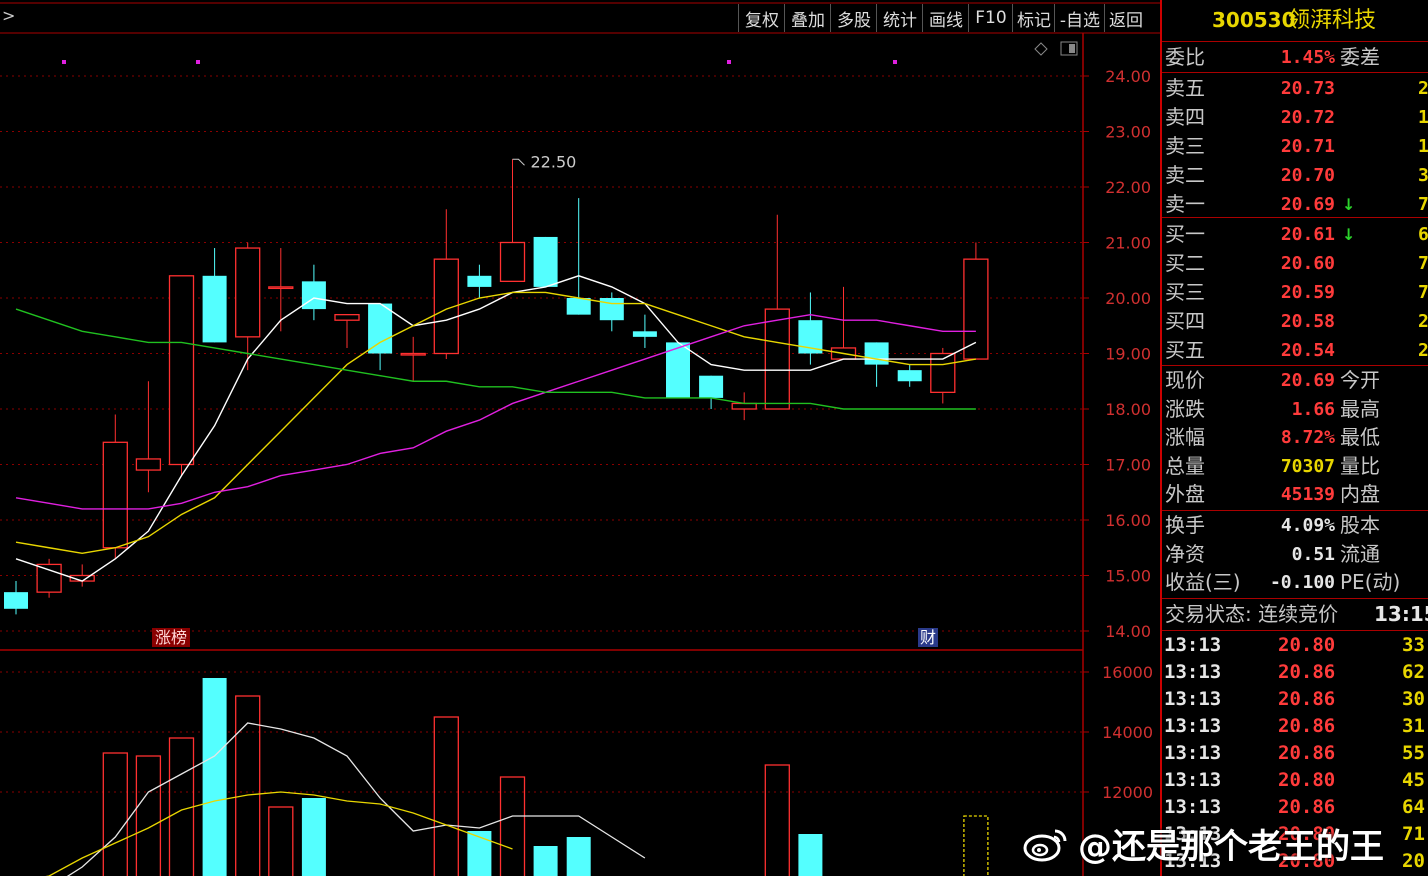  What do you see at coordinates (1423, 263) in the screenshot?
I see `buy-volume: 7` at bounding box center [1423, 263].